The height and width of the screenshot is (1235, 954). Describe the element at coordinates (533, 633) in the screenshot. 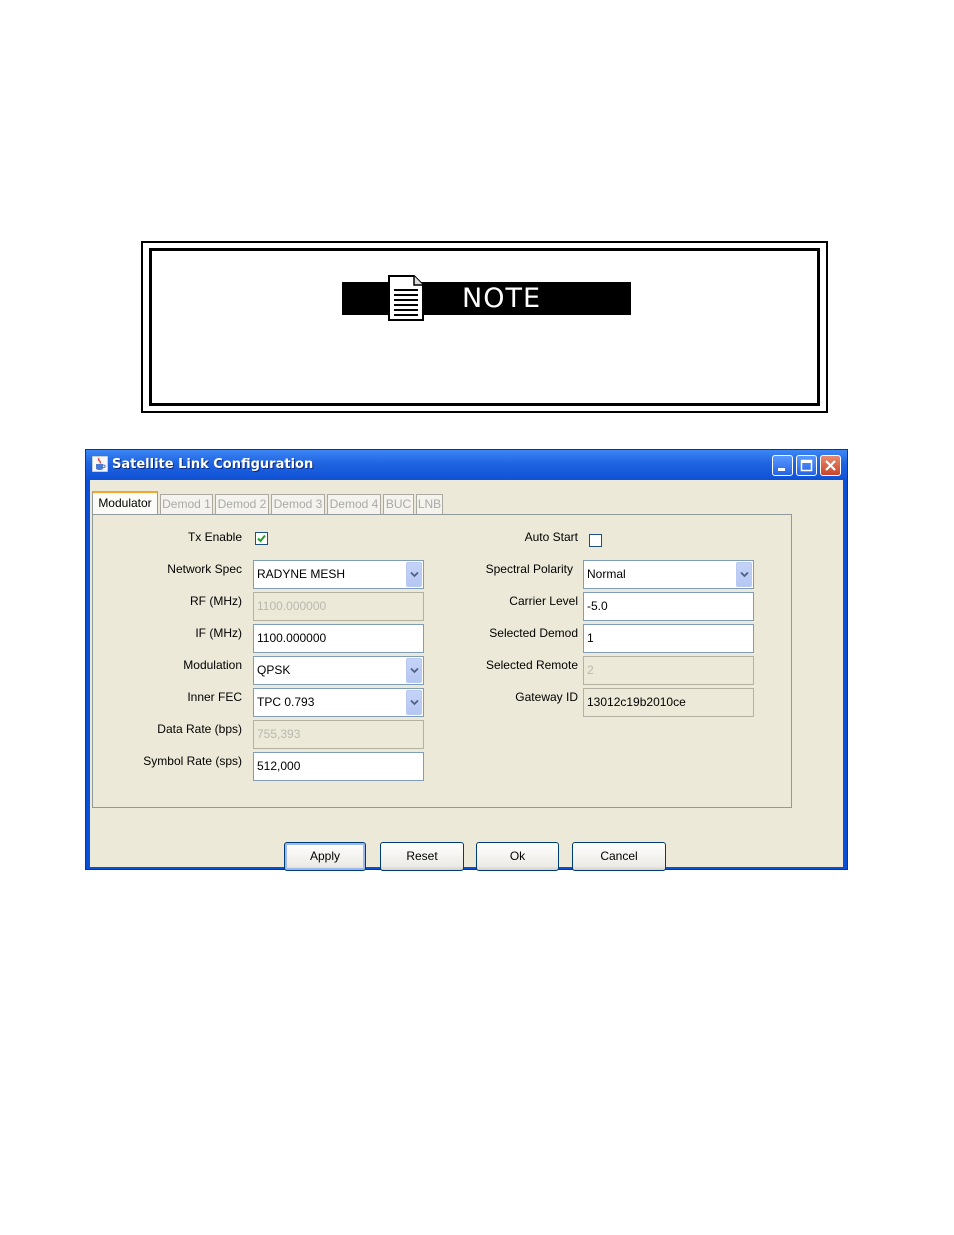

I see `selected-demod-label: Selected Demod` at that location.